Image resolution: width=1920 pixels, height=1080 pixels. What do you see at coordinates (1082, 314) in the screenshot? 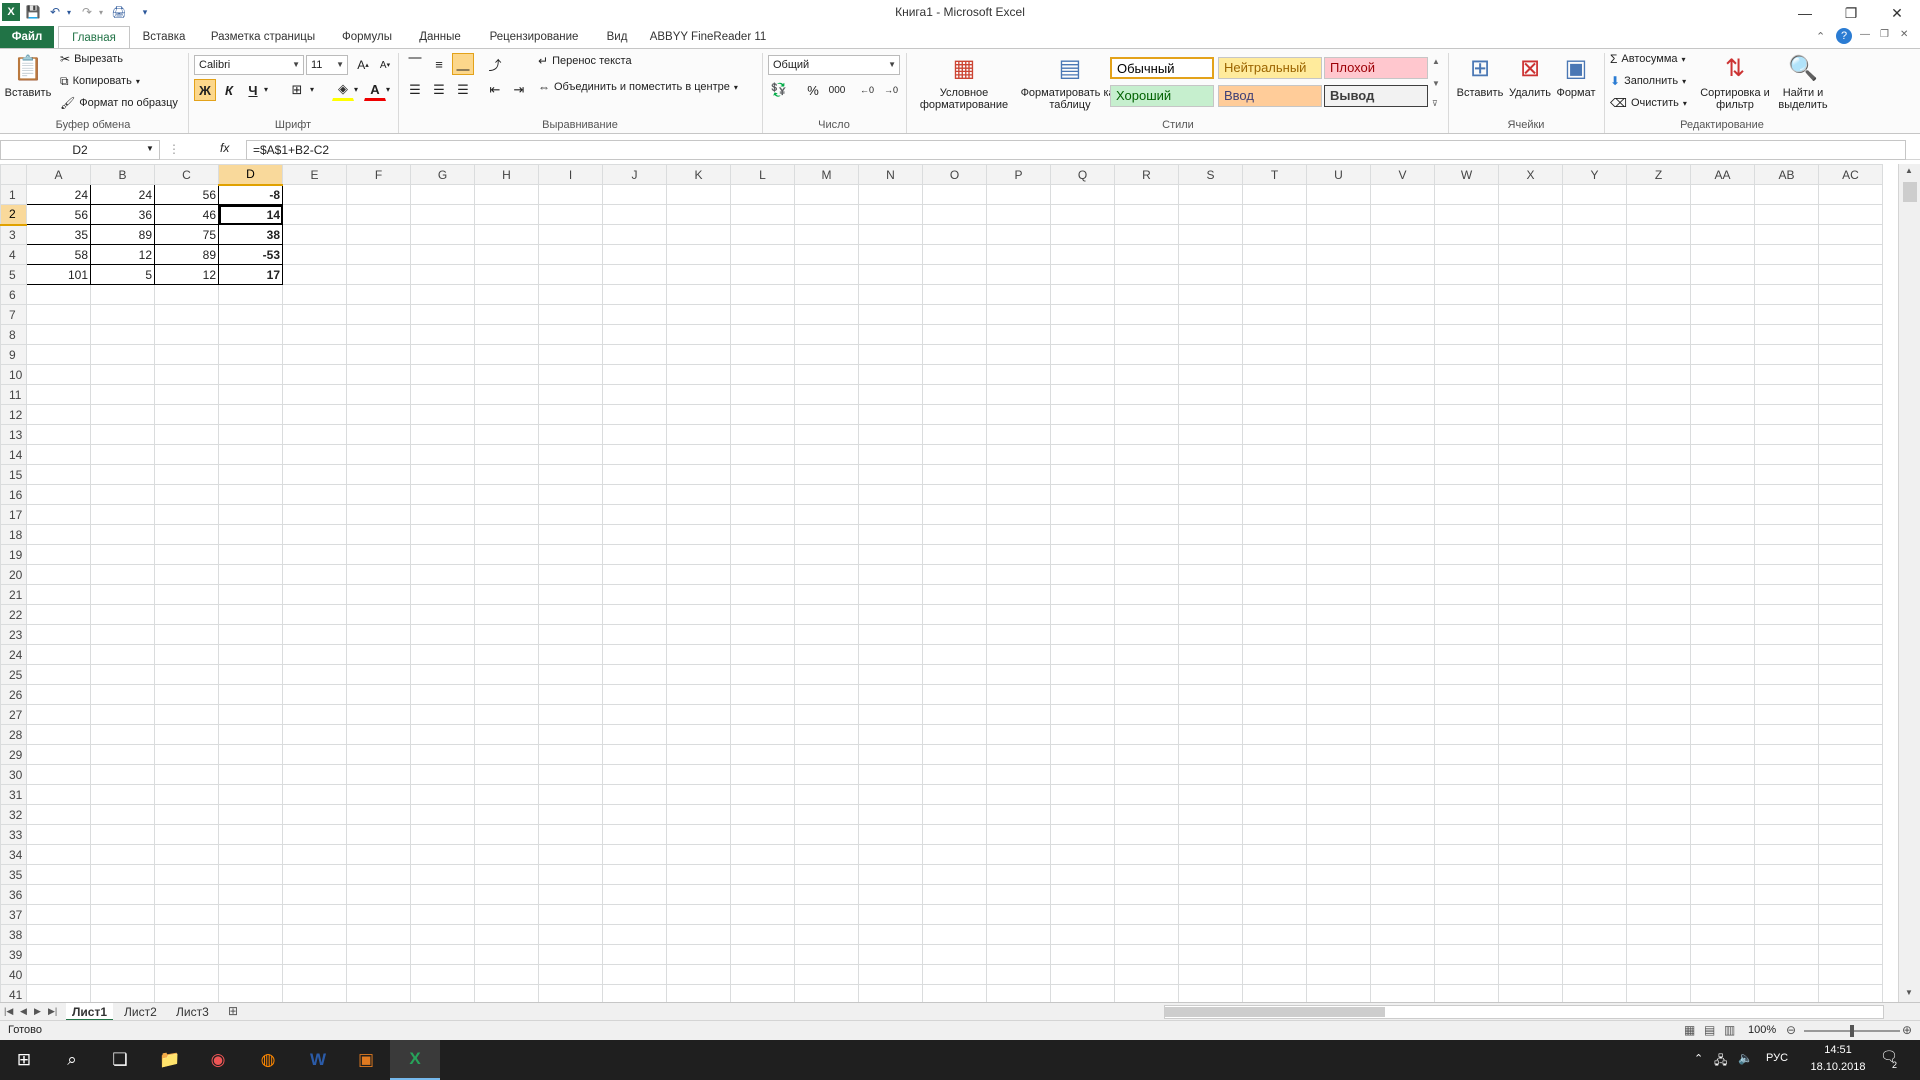
I see `cell-q7` at bounding box center [1082, 314].